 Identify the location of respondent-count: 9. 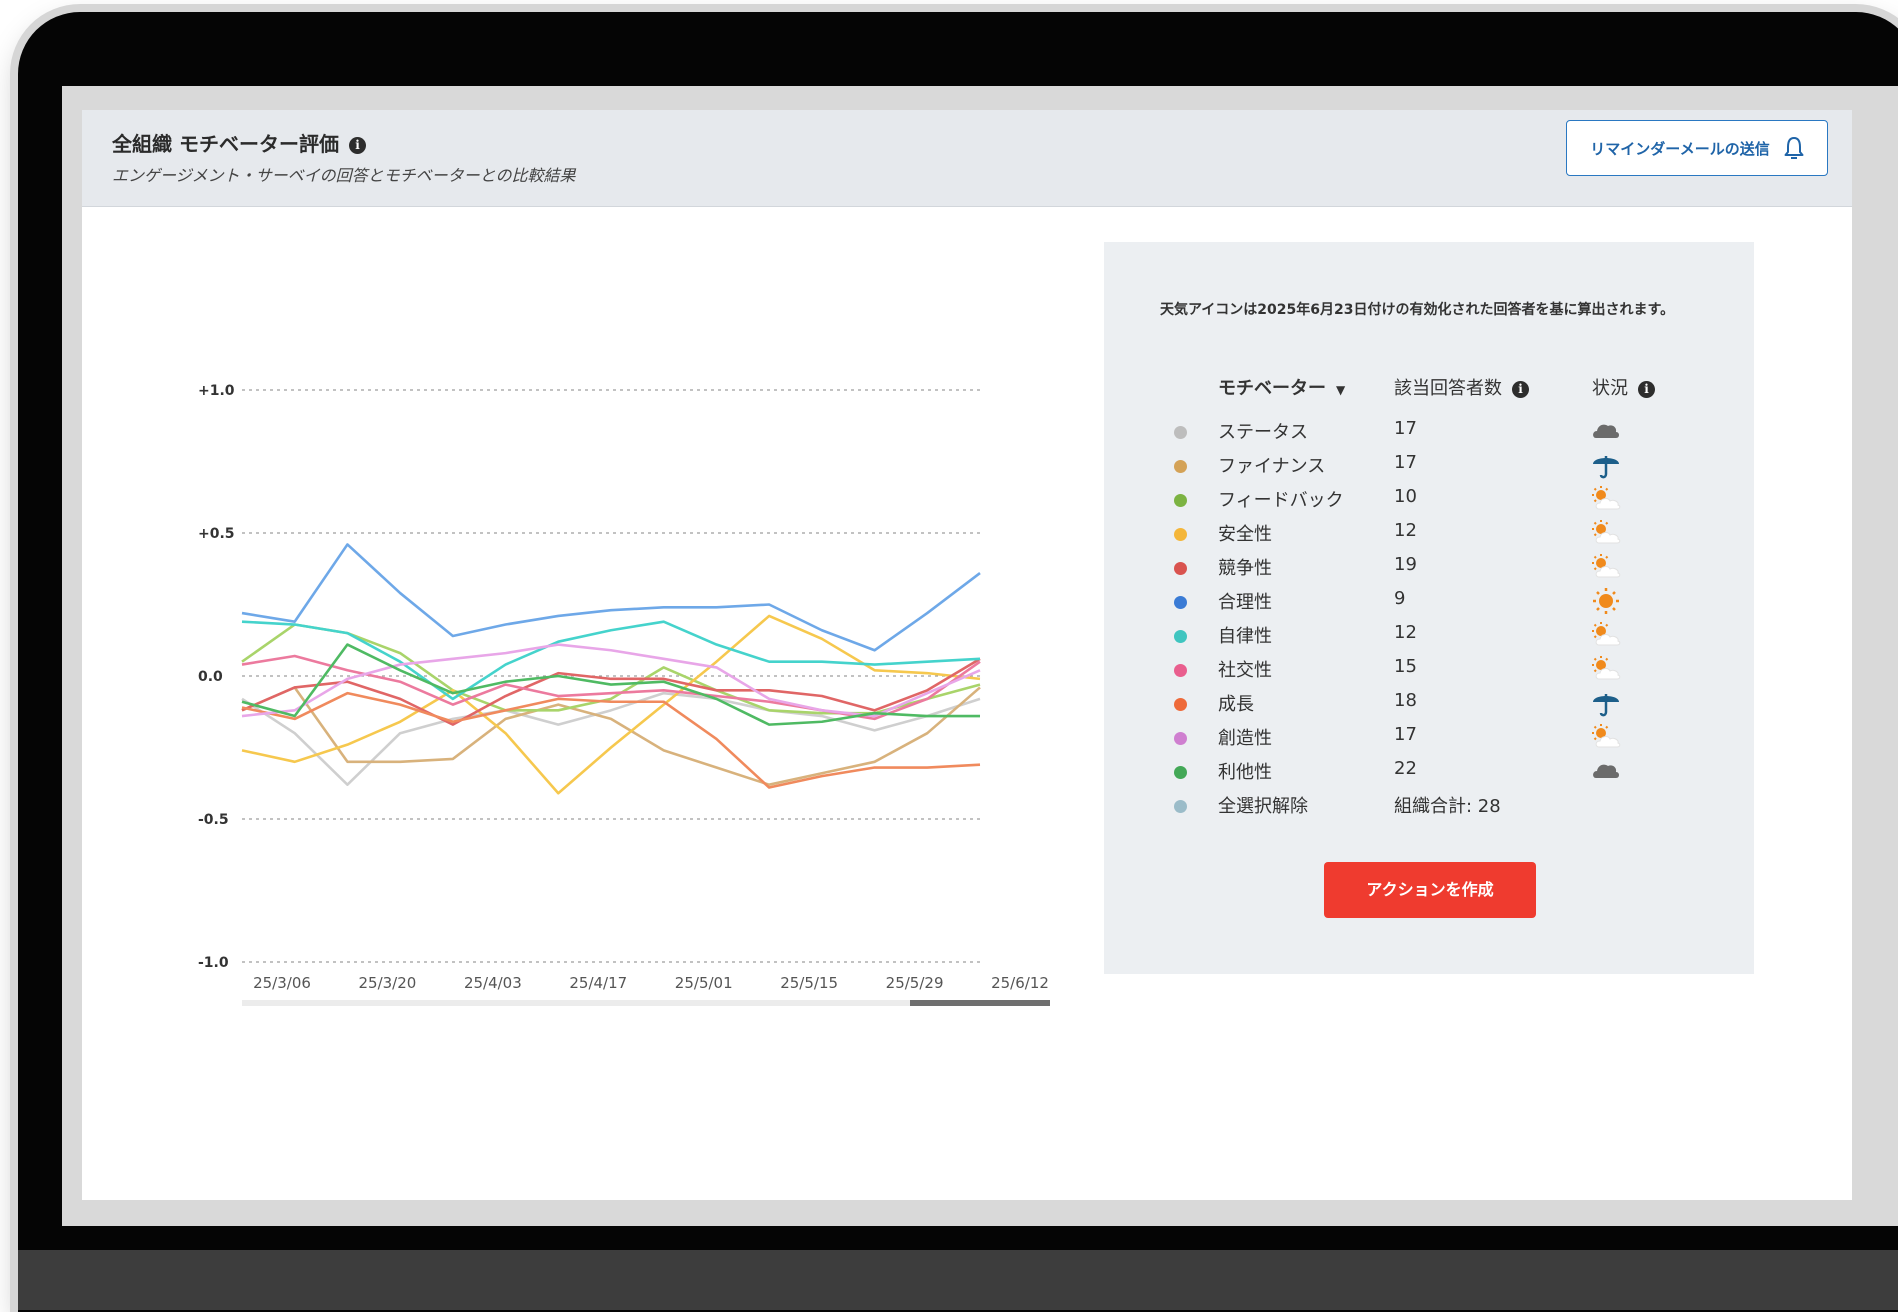
(1400, 598).